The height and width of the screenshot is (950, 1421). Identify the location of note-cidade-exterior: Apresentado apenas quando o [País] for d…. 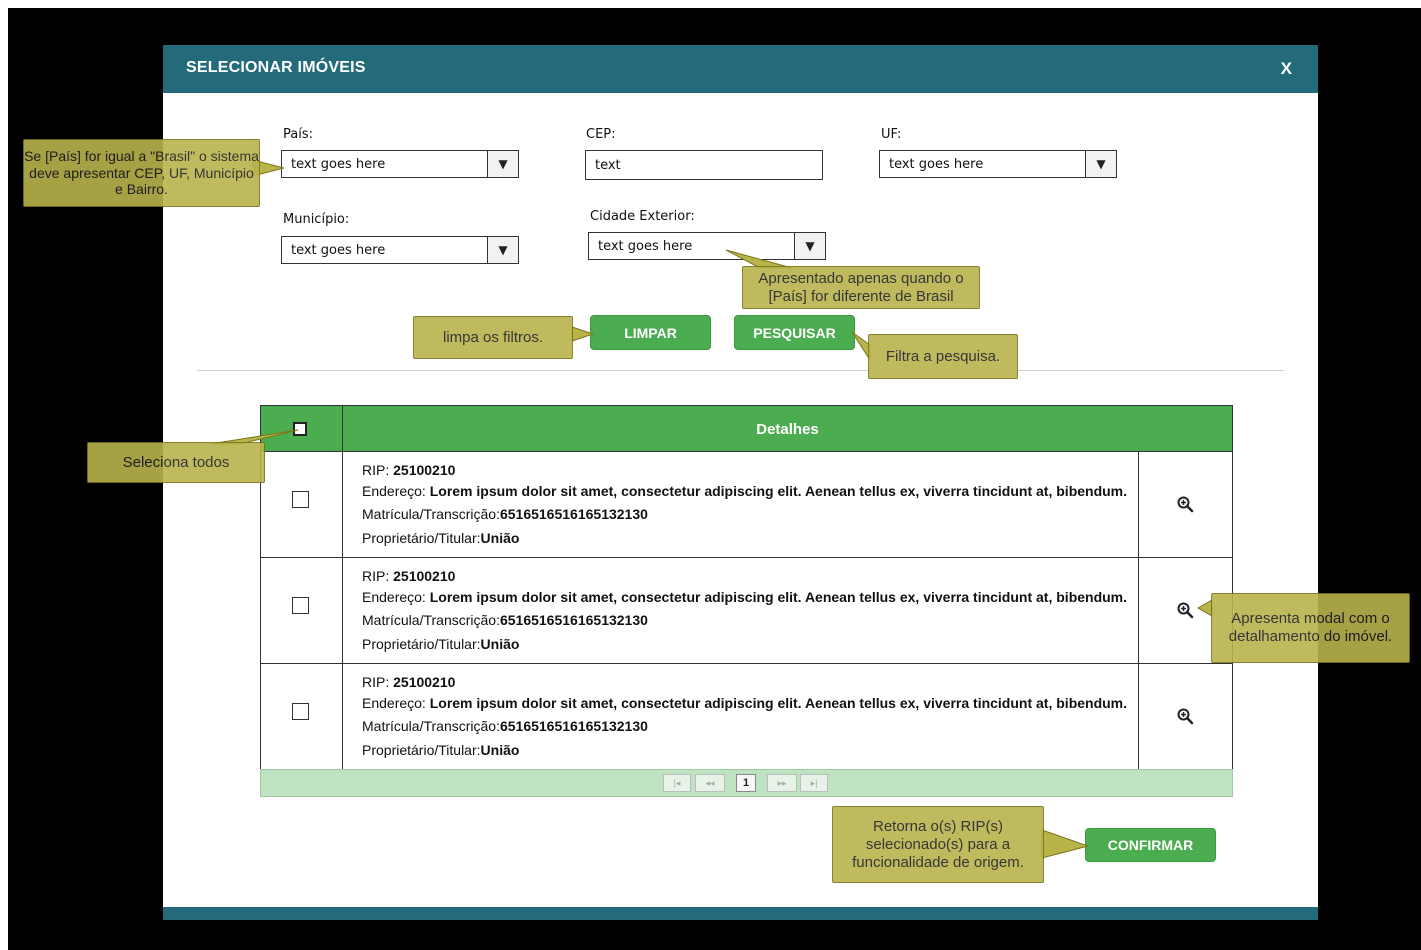
(861, 287).